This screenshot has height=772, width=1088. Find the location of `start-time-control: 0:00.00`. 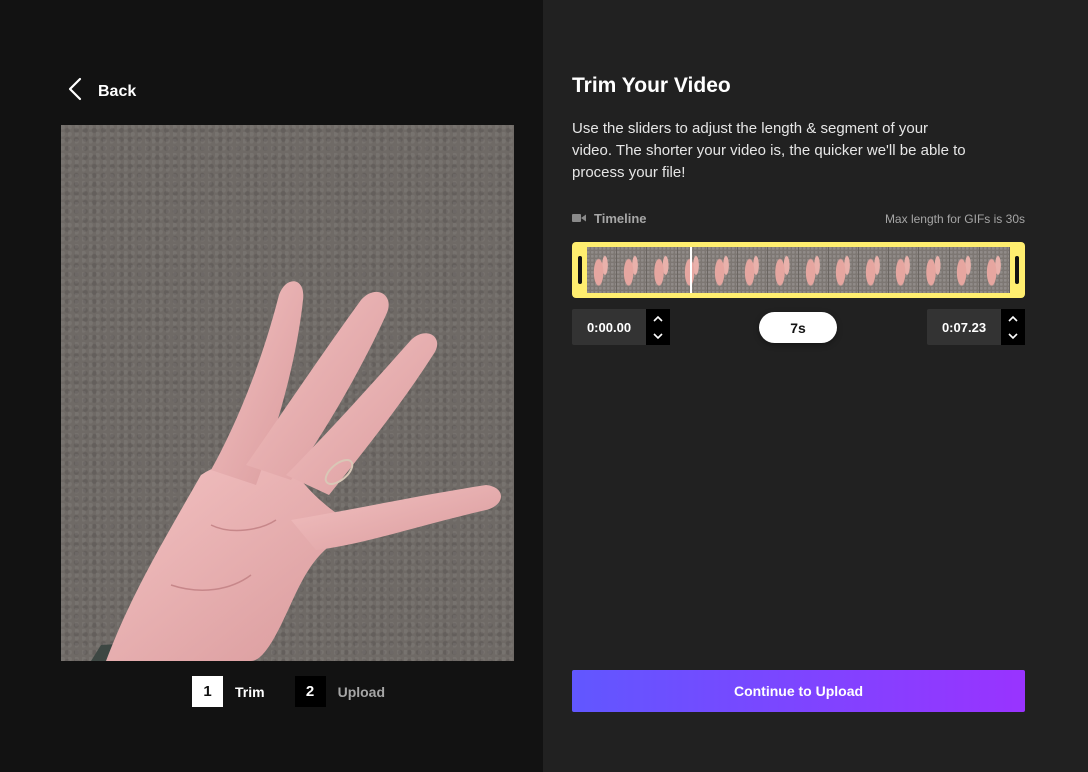

start-time-control: 0:00.00 is located at coordinates (621, 327).